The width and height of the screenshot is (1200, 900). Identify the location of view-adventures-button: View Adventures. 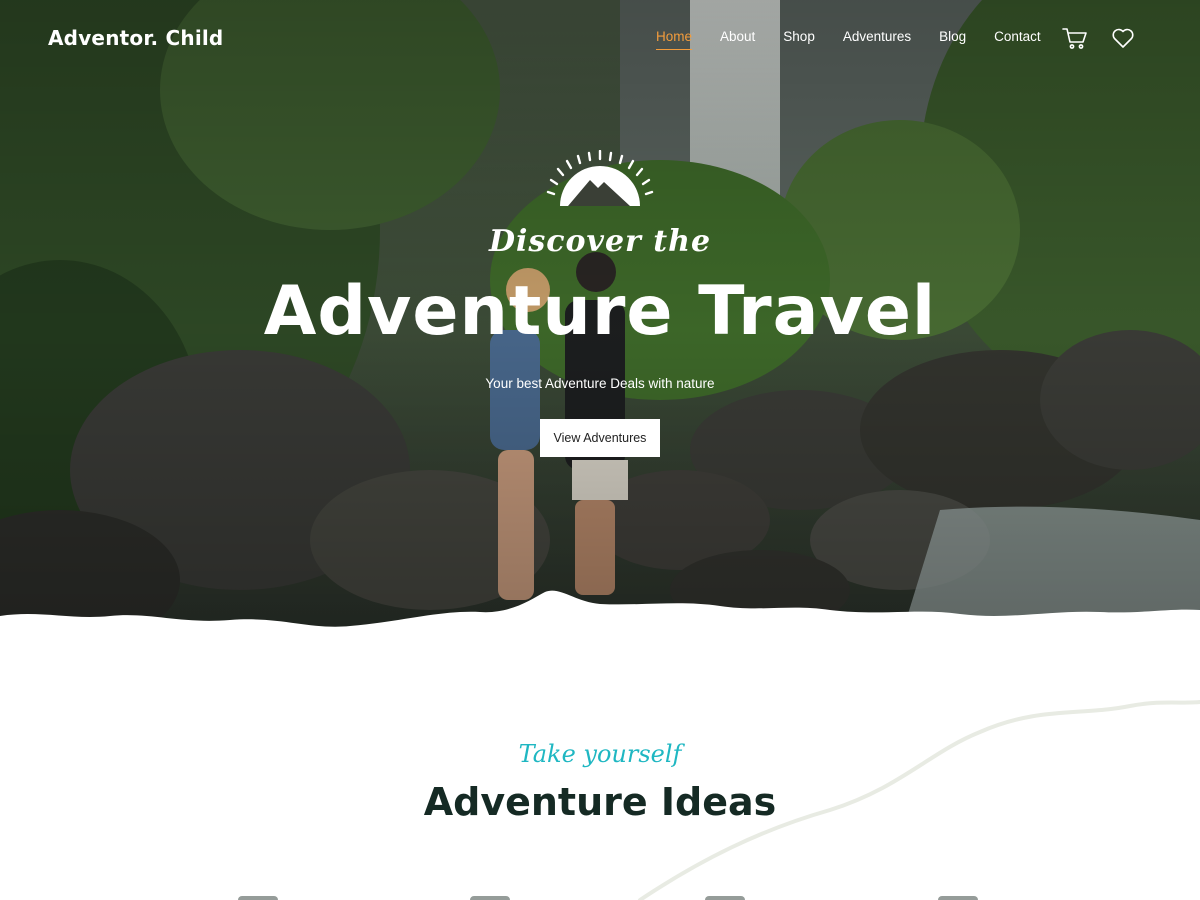
(600, 438).